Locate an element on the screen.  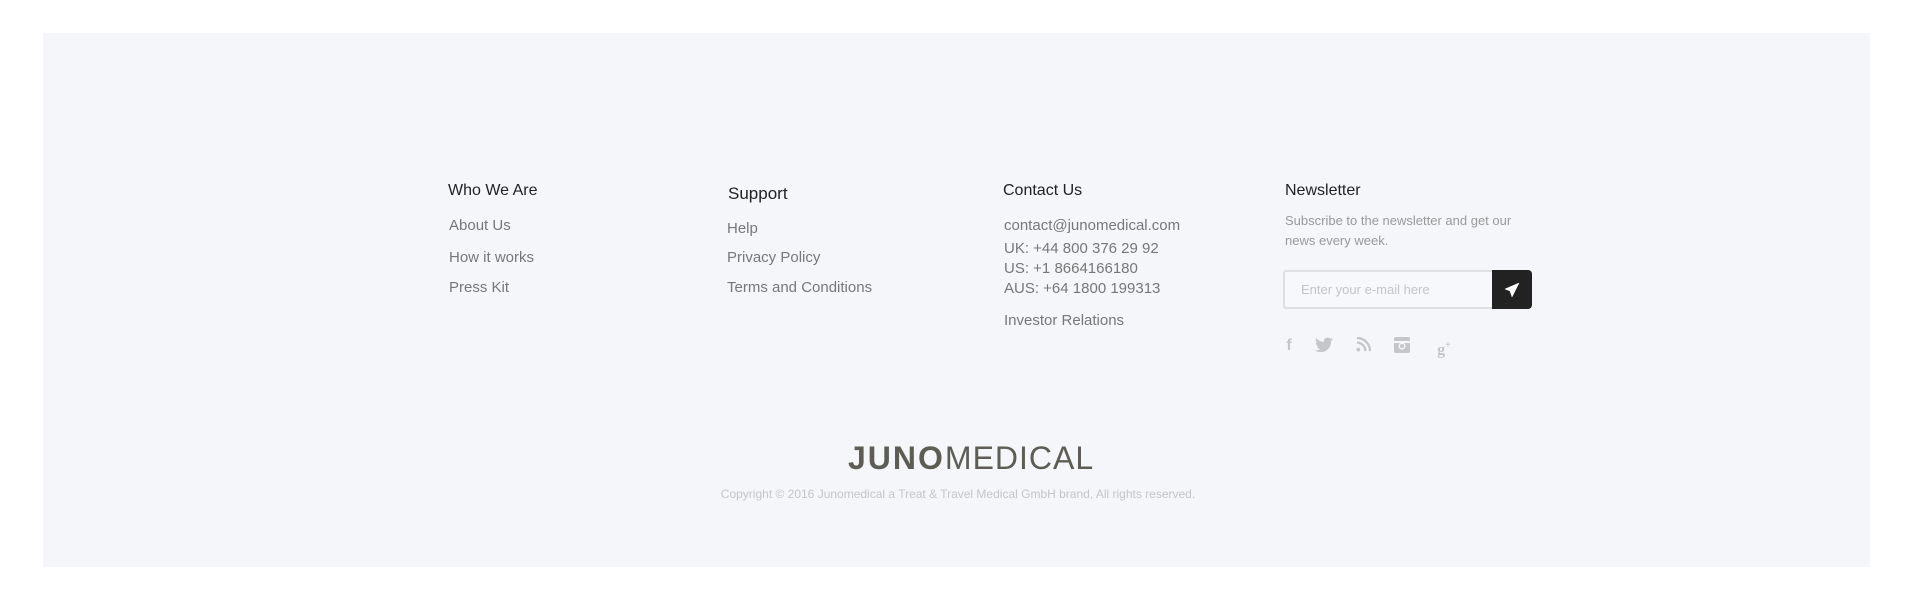
paper-plane-icon is located at coordinates (1512, 290).